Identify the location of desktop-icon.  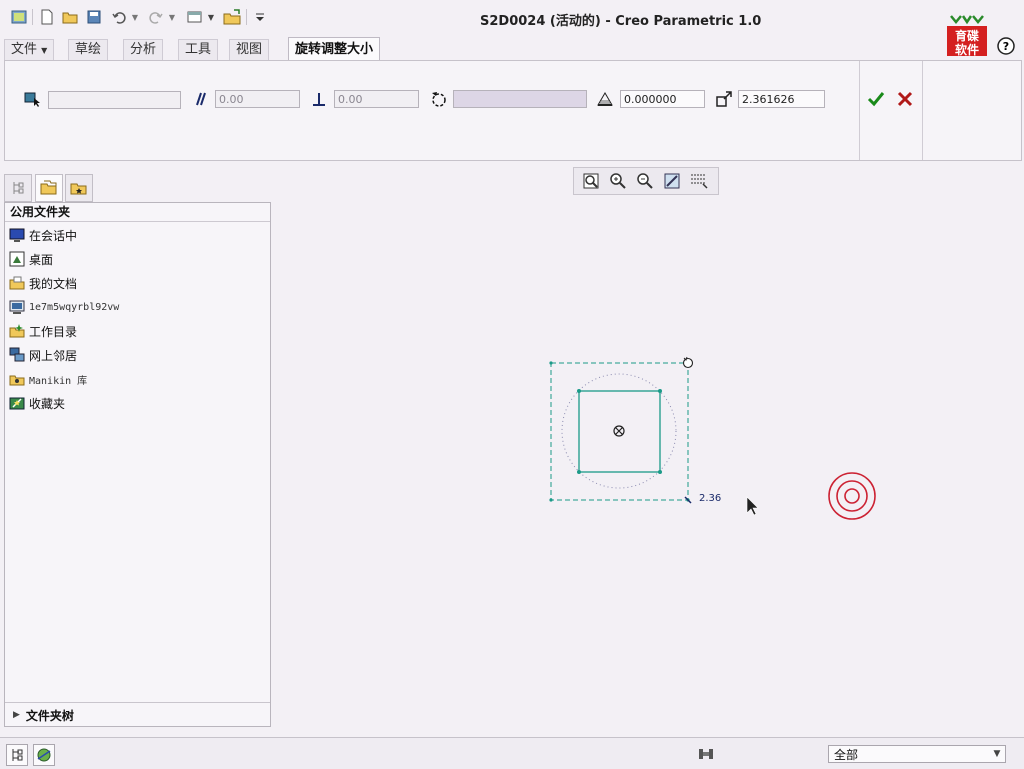
(17, 259).